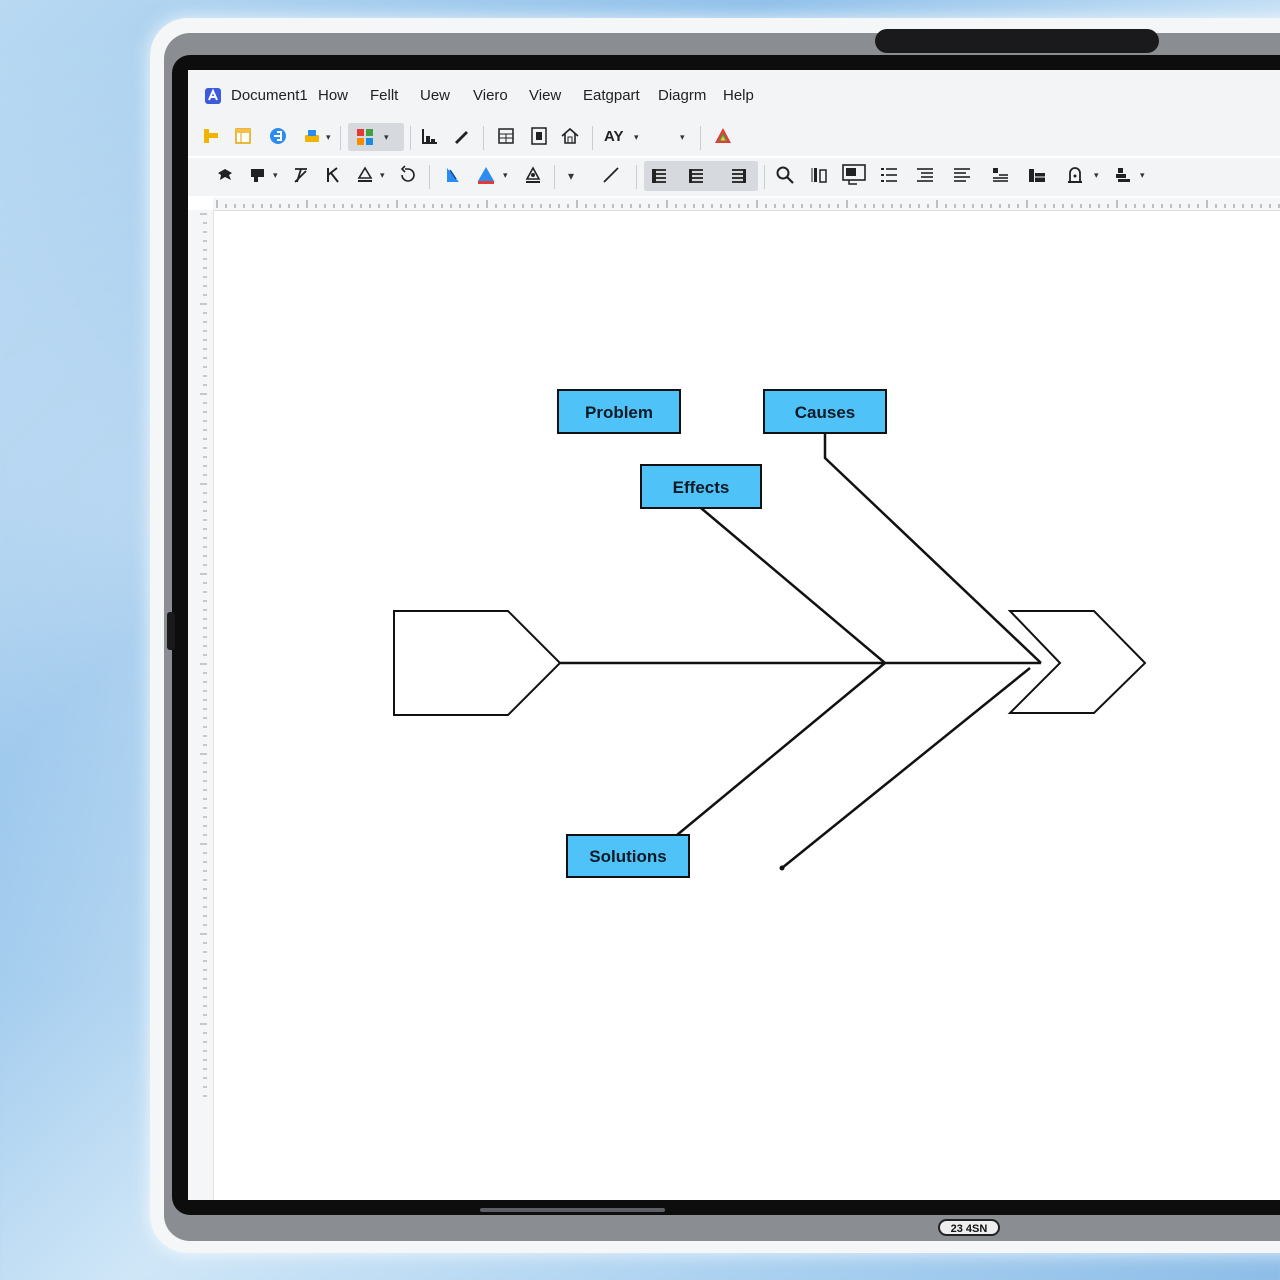 This screenshot has width=1280, height=1280. What do you see at coordinates (477, 663) in the screenshot?
I see `fishbone-tail-shape` at bounding box center [477, 663].